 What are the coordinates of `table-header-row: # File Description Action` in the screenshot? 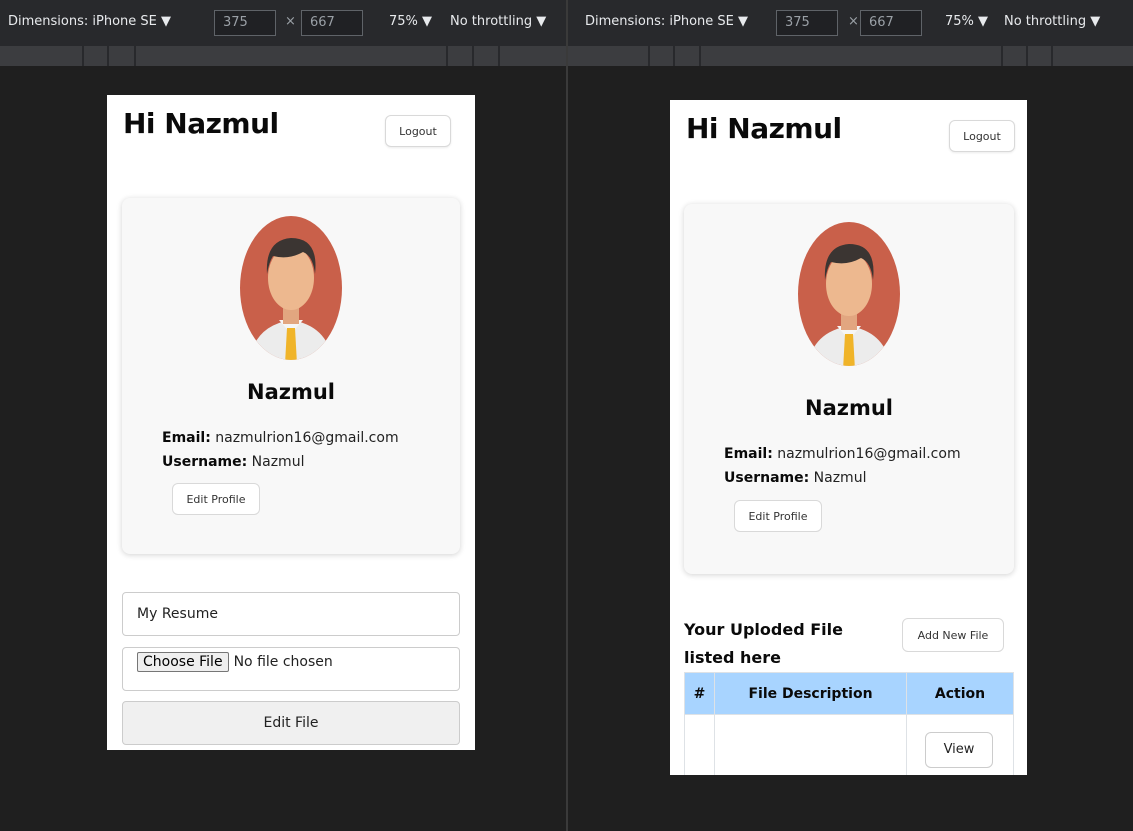 It's located at (849, 693).